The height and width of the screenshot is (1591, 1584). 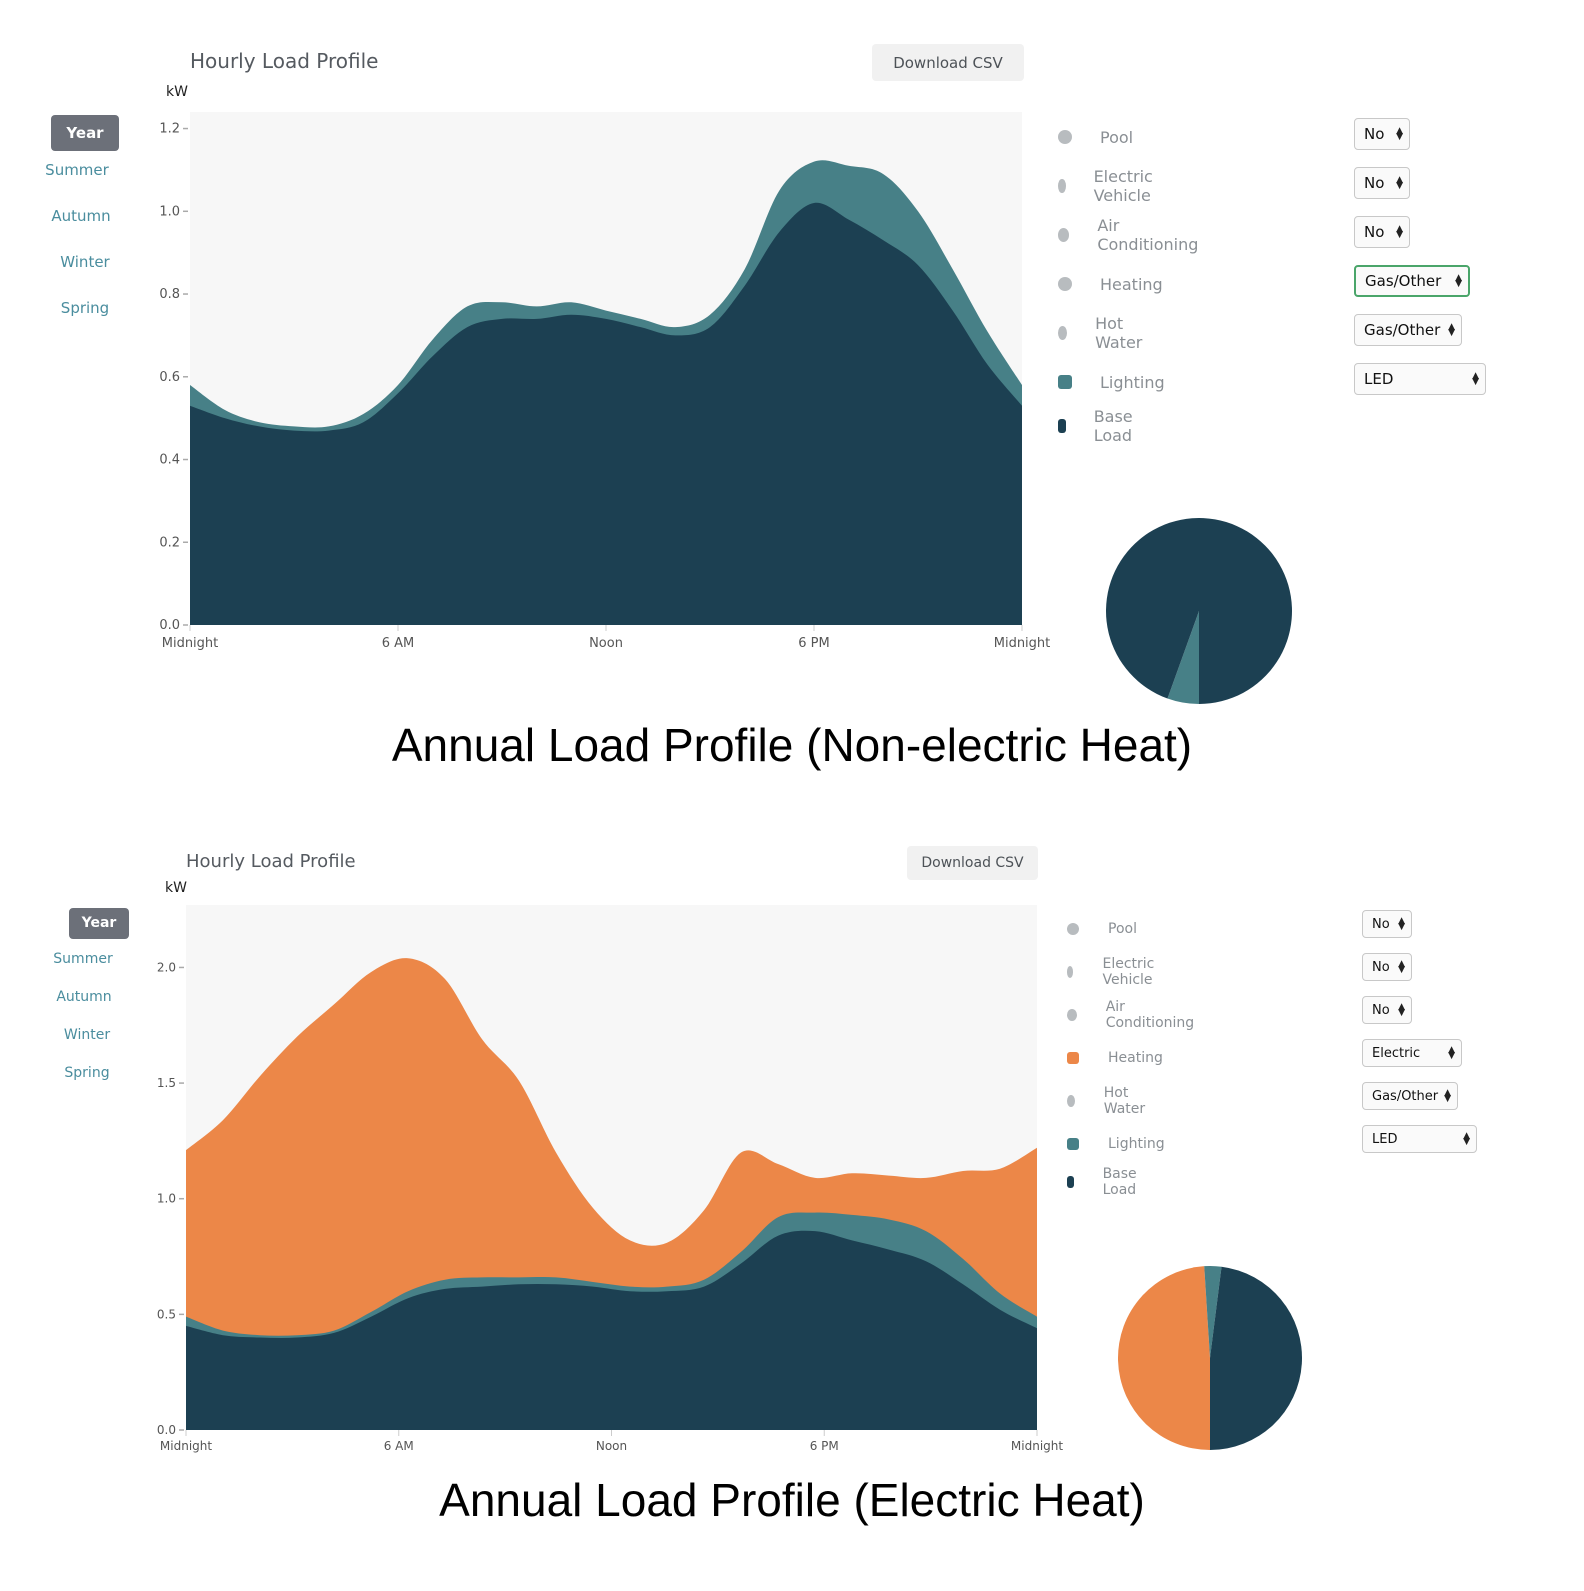 I want to click on legend-label: Heating, so click(x=1135, y=1058).